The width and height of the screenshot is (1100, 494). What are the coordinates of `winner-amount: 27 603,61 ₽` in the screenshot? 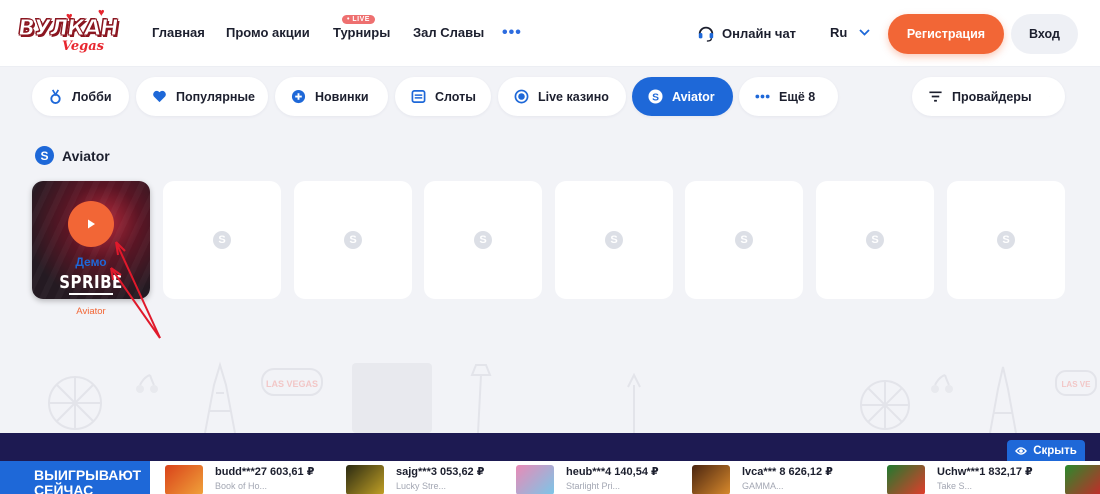 It's located at (284, 472).